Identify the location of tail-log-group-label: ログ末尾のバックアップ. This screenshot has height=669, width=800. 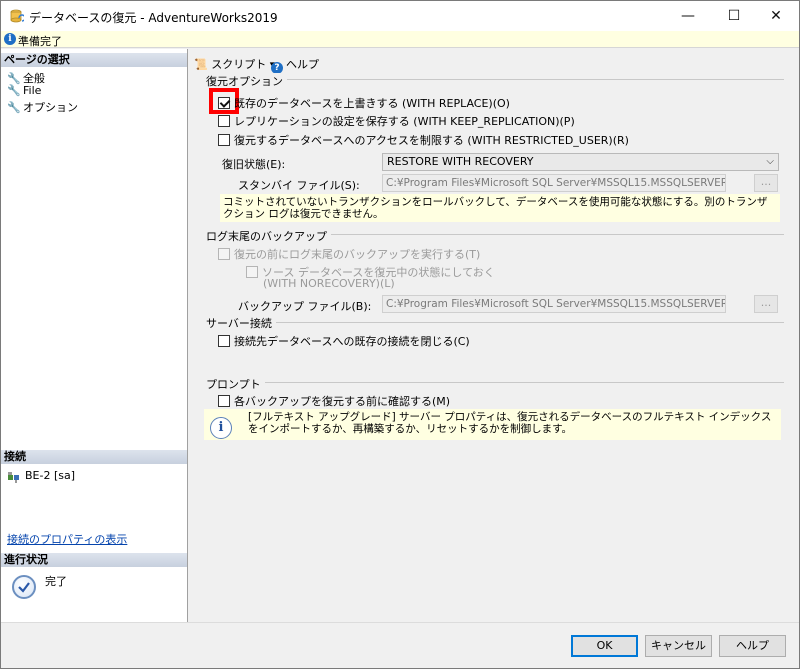
(268, 236).